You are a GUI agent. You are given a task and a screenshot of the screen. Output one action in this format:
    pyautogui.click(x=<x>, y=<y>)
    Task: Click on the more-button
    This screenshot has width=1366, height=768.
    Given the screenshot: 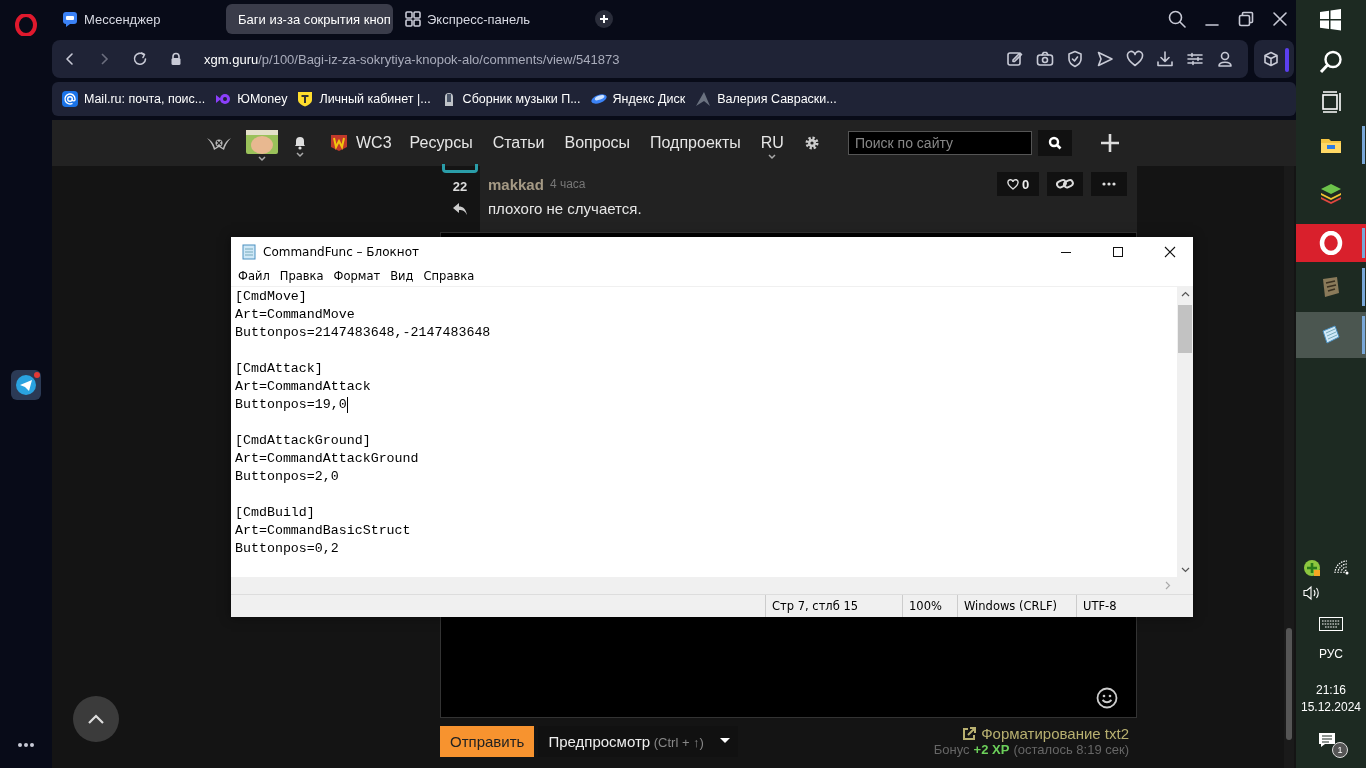 What is the action you would take?
    pyautogui.click(x=1109, y=184)
    